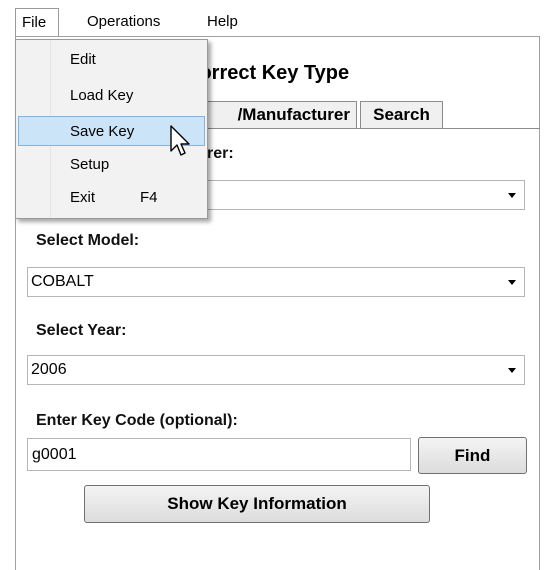 The width and height of the screenshot is (545, 570). What do you see at coordinates (88, 240) in the screenshot?
I see `model-label: Select Model:` at bounding box center [88, 240].